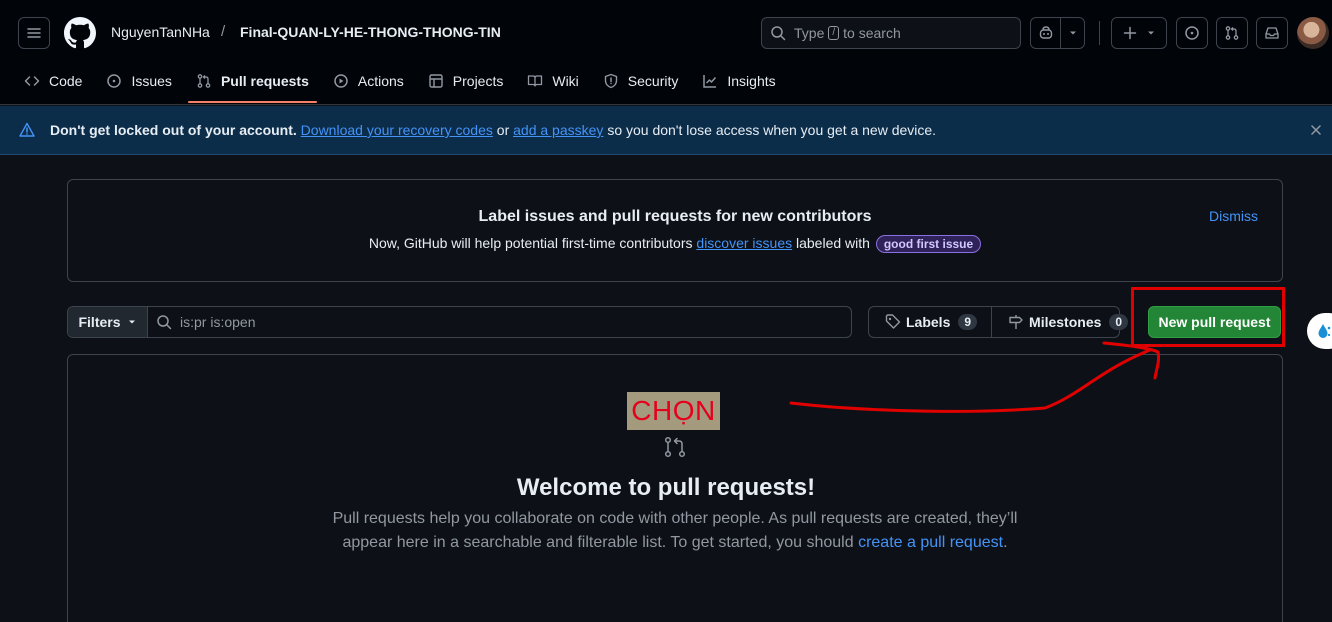 The width and height of the screenshot is (1332, 622). I want to click on create-pull-request-link: create a pull request, so click(930, 542).